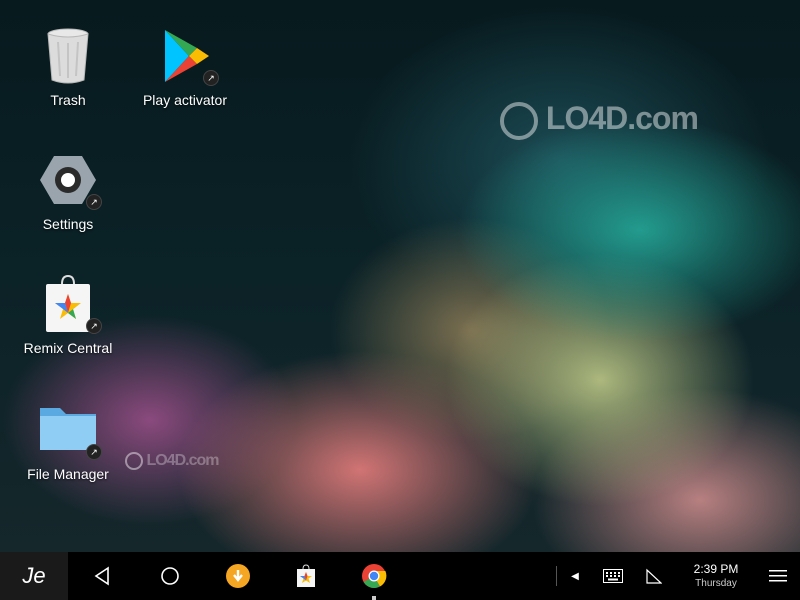 This screenshot has width=800, height=600. I want to click on keyboard-icon, so click(613, 576).